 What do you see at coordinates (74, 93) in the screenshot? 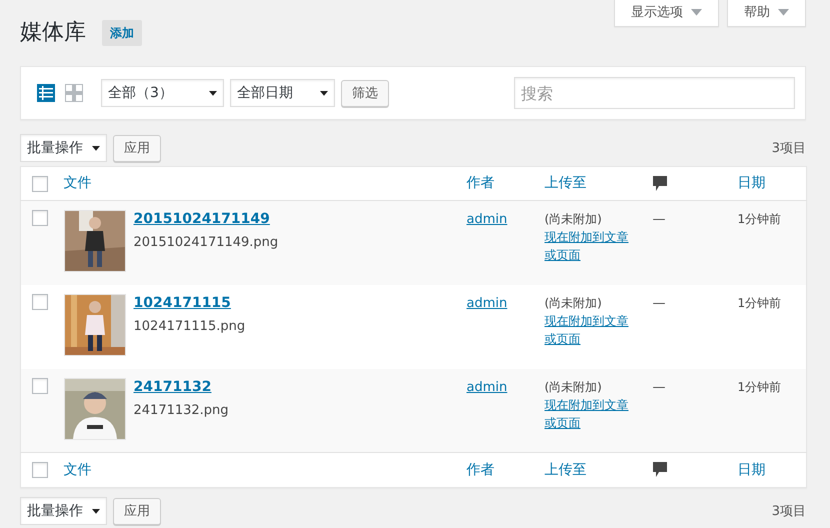
I see `grid-view-icon` at bounding box center [74, 93].